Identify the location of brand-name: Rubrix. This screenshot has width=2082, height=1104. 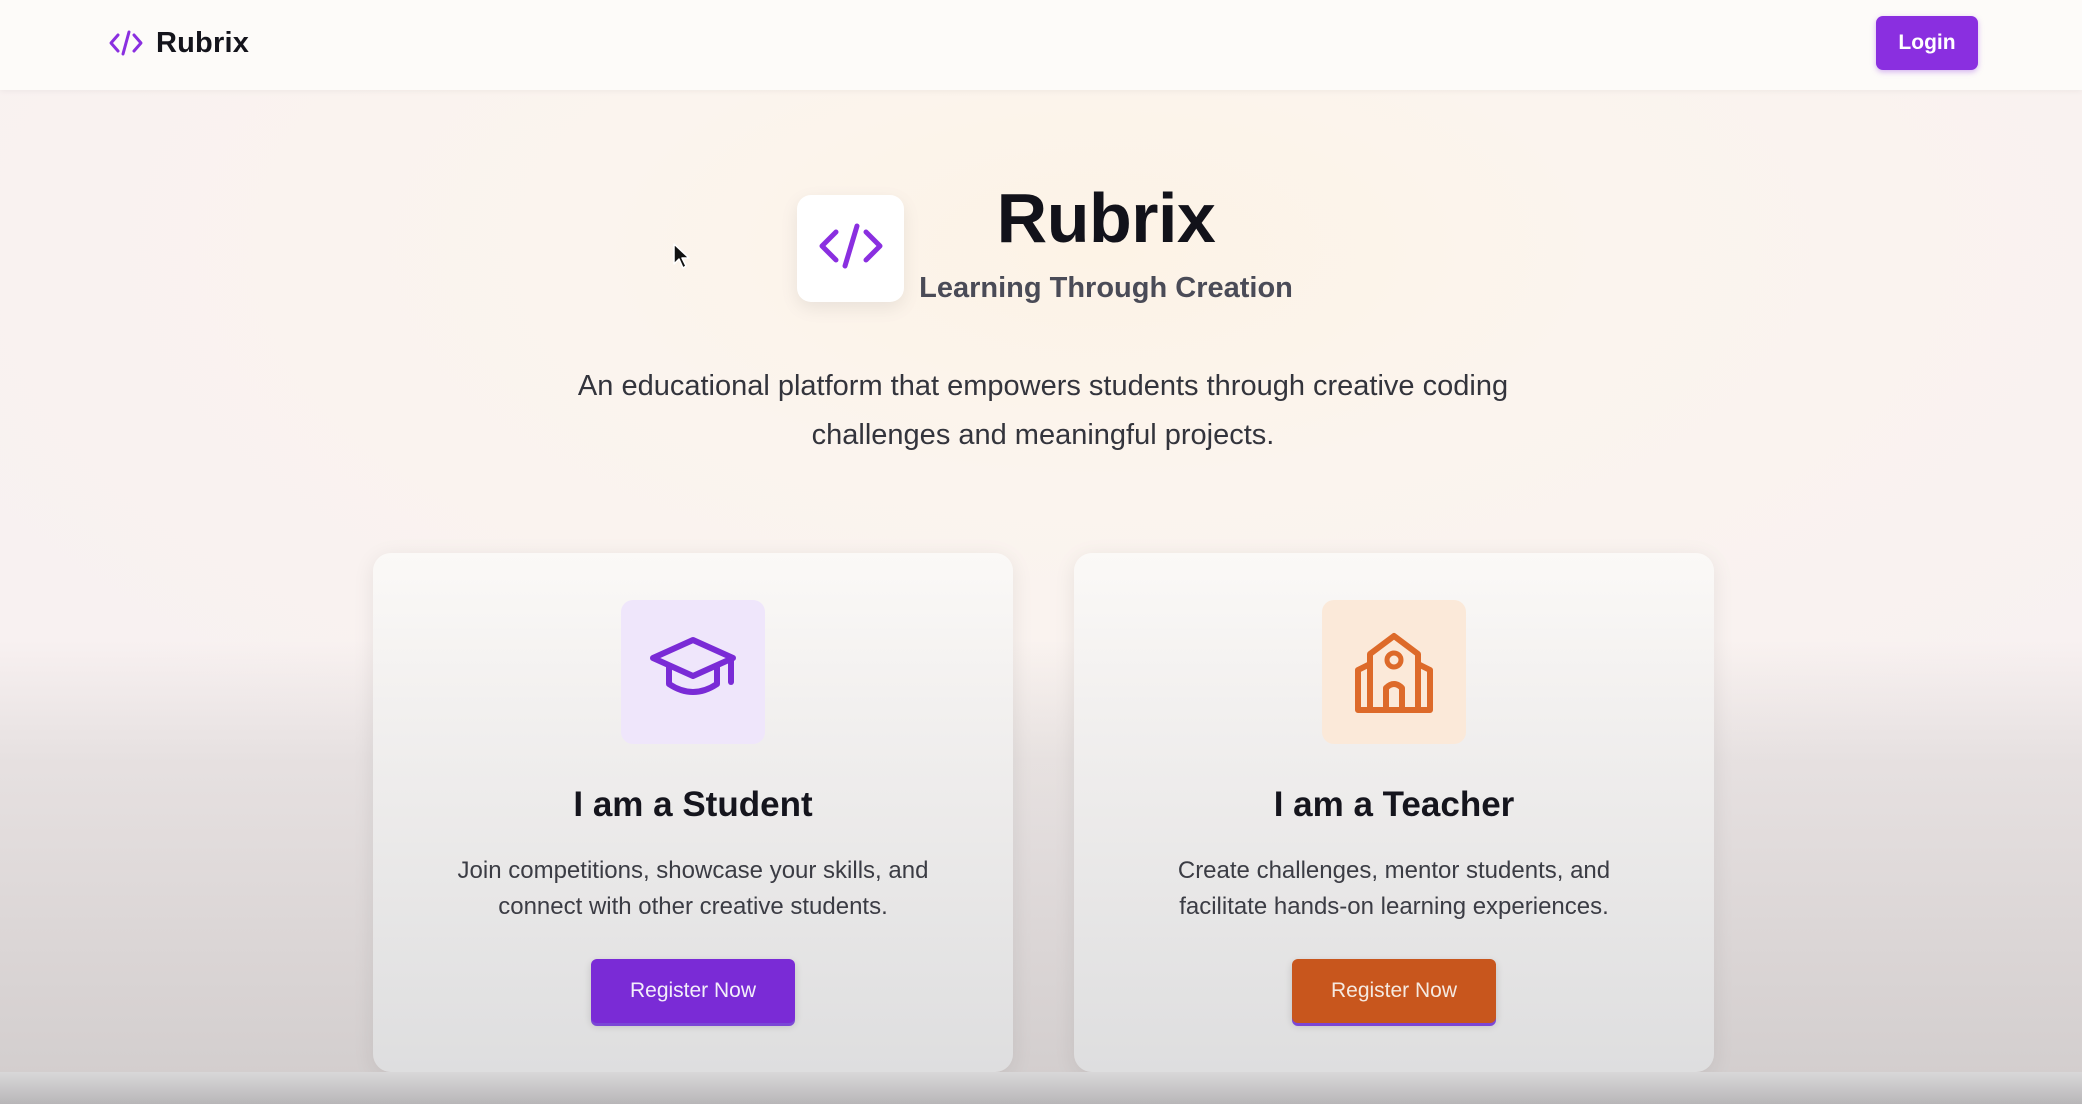
(203, 42).